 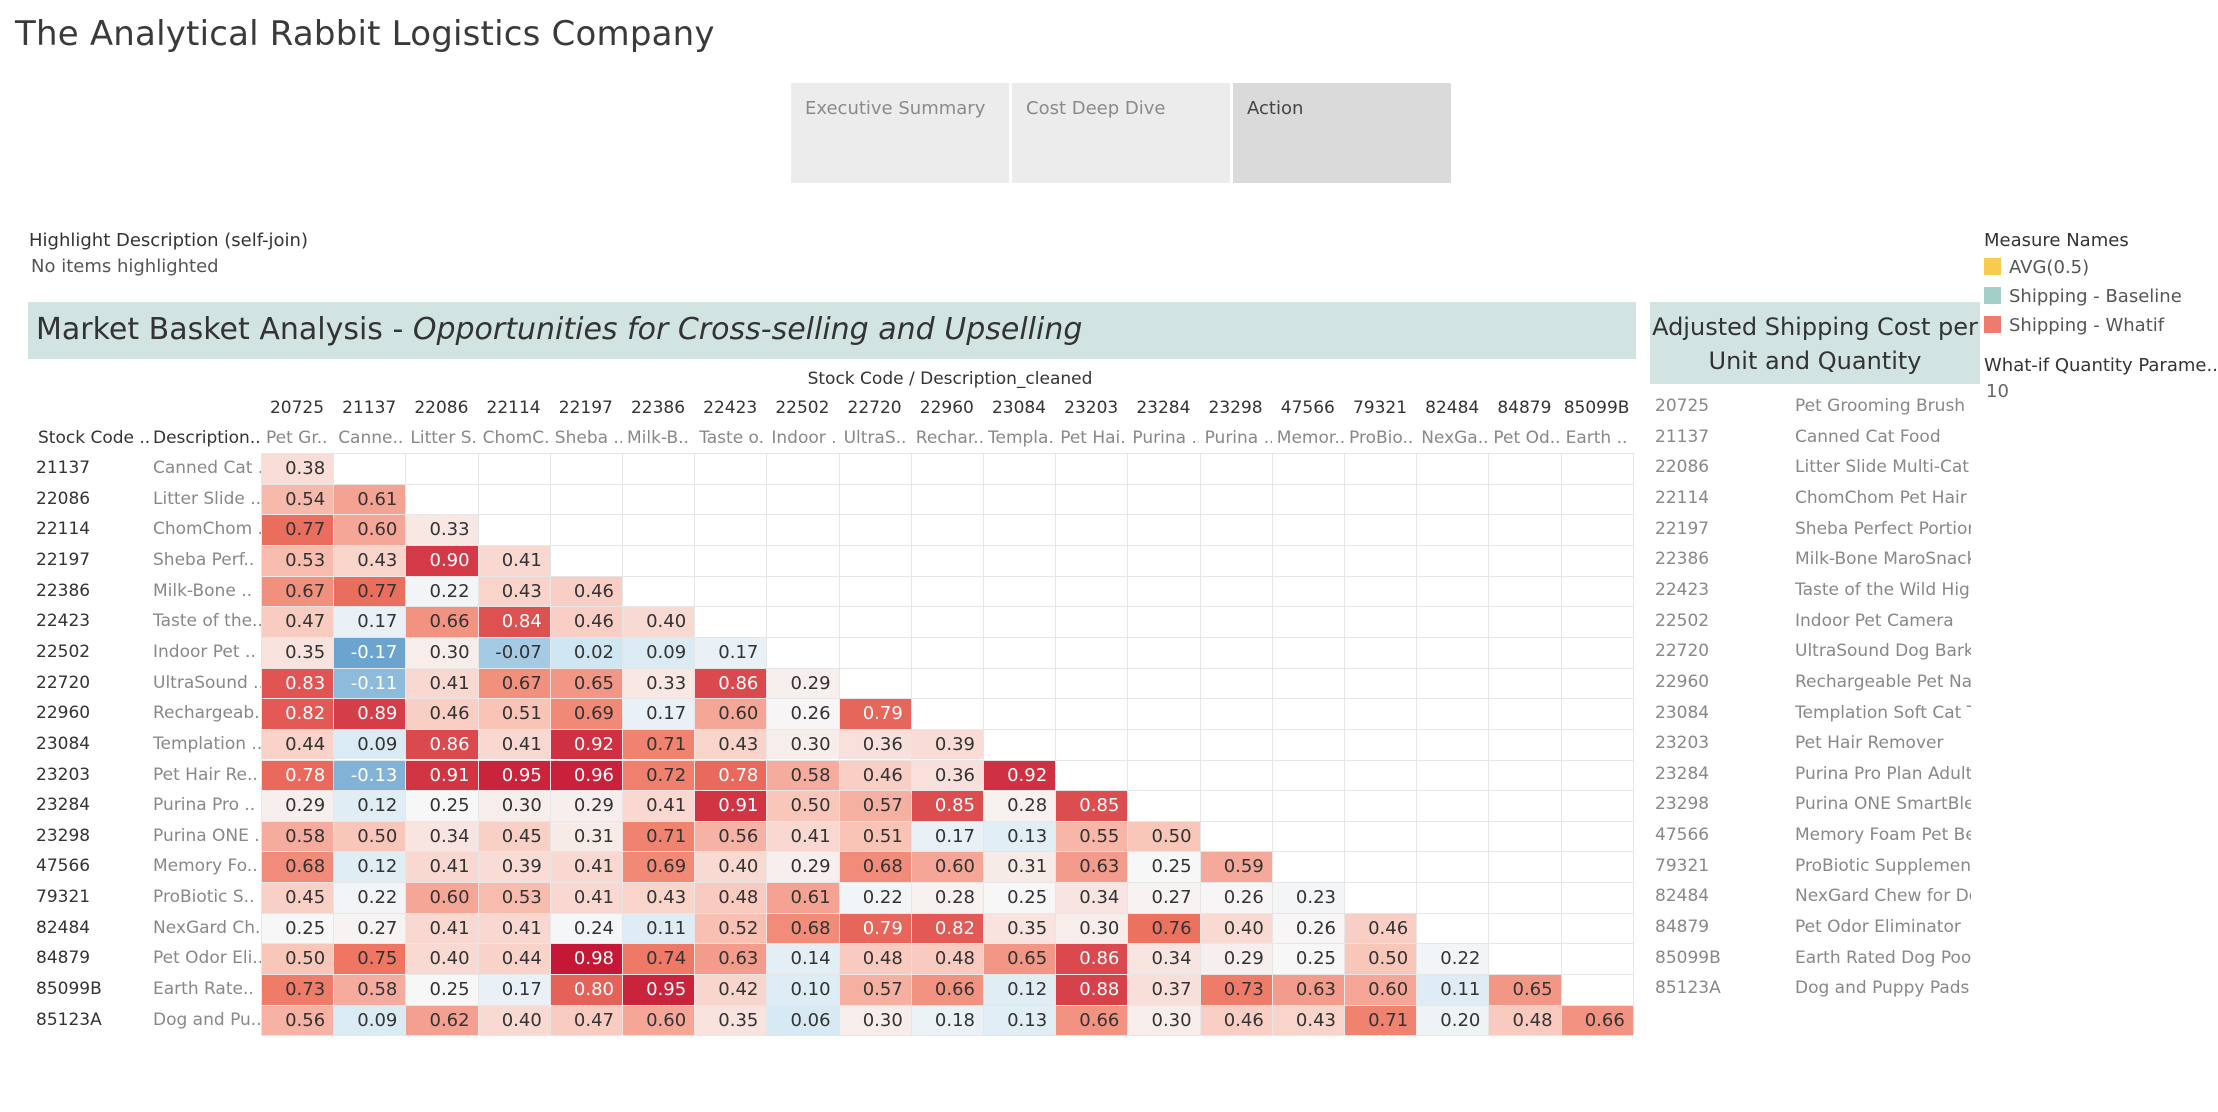 What do you see at coordinates (207, 805) in the screenshot?
I see `row-description: Purina Pro ..` at bounding box center [207, 805].